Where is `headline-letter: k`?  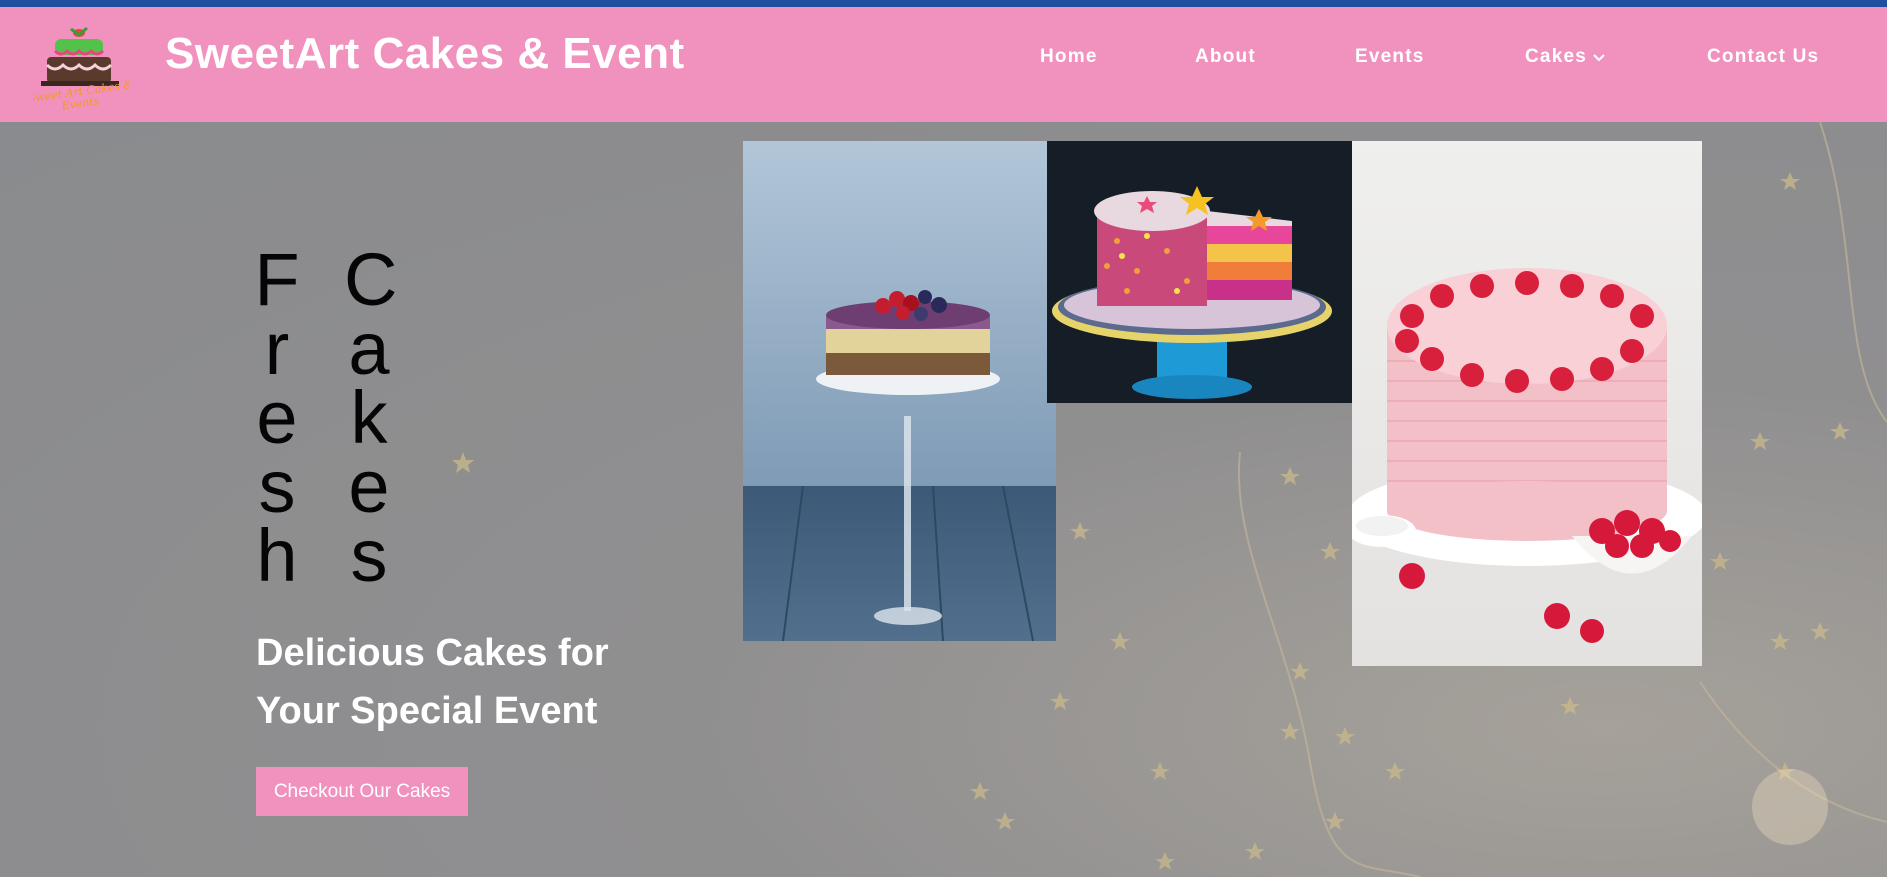 headline-letter: k is located at coordinates (369, 417).